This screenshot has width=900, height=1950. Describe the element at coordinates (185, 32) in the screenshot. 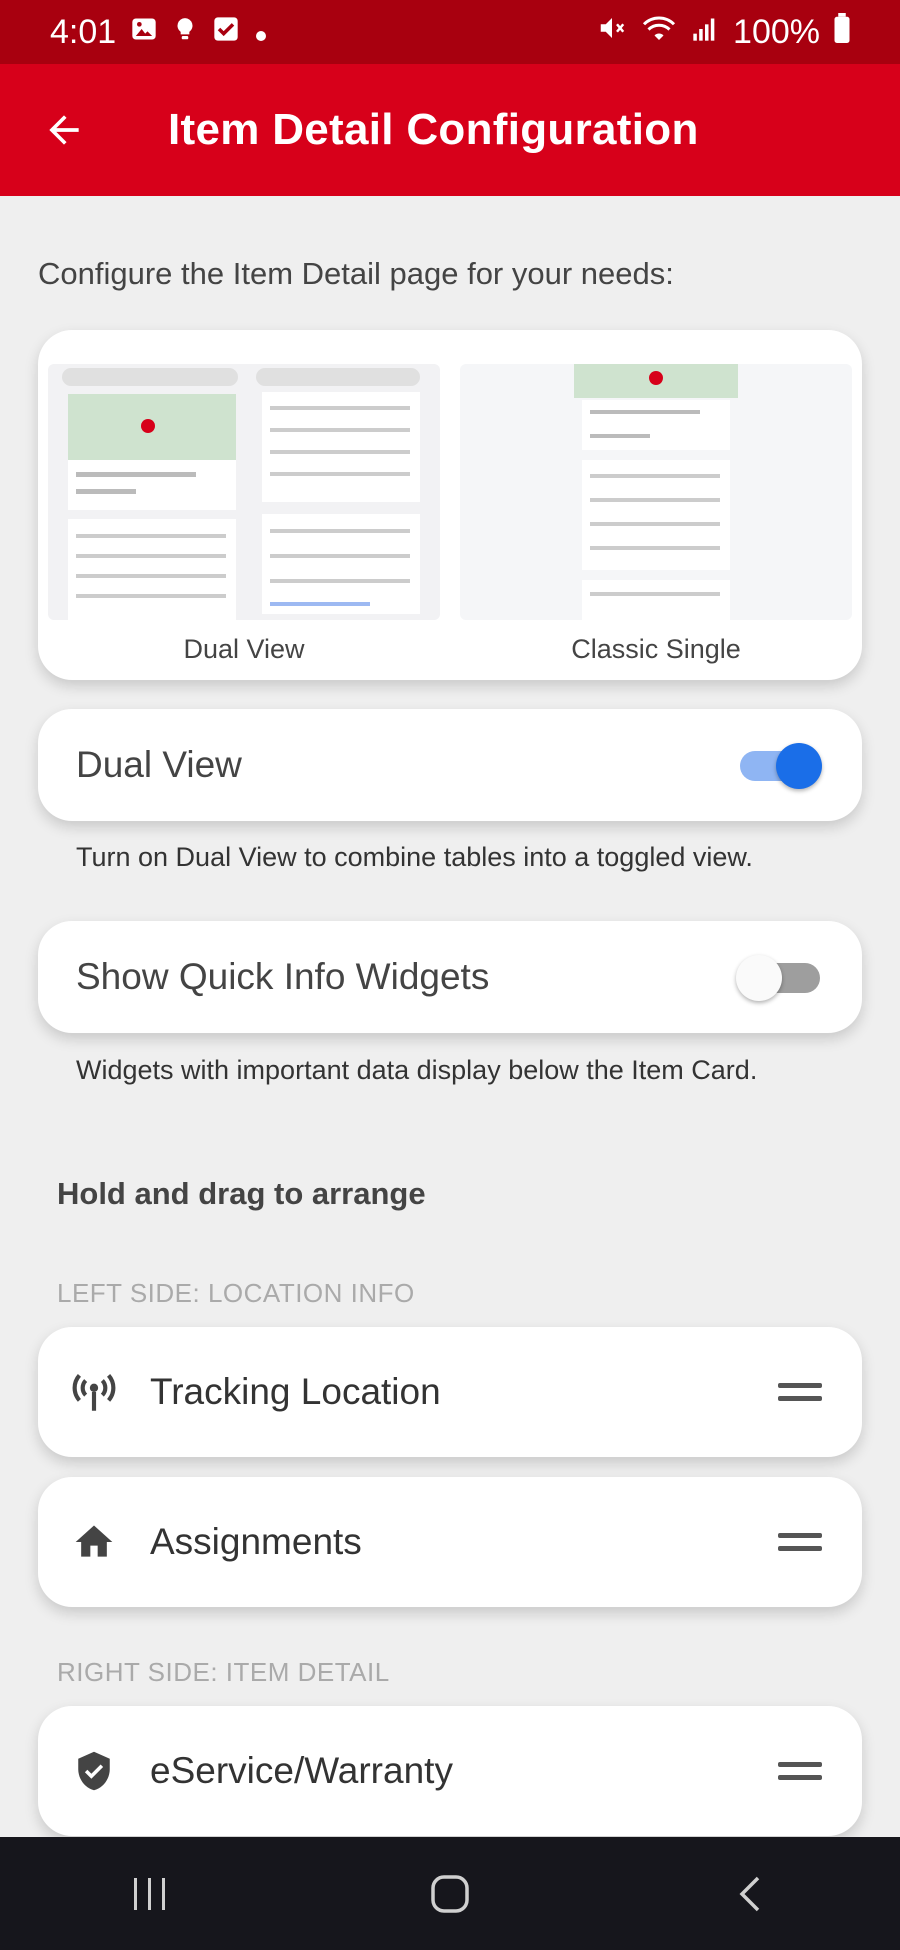

I see `bulb-icon` at that location.